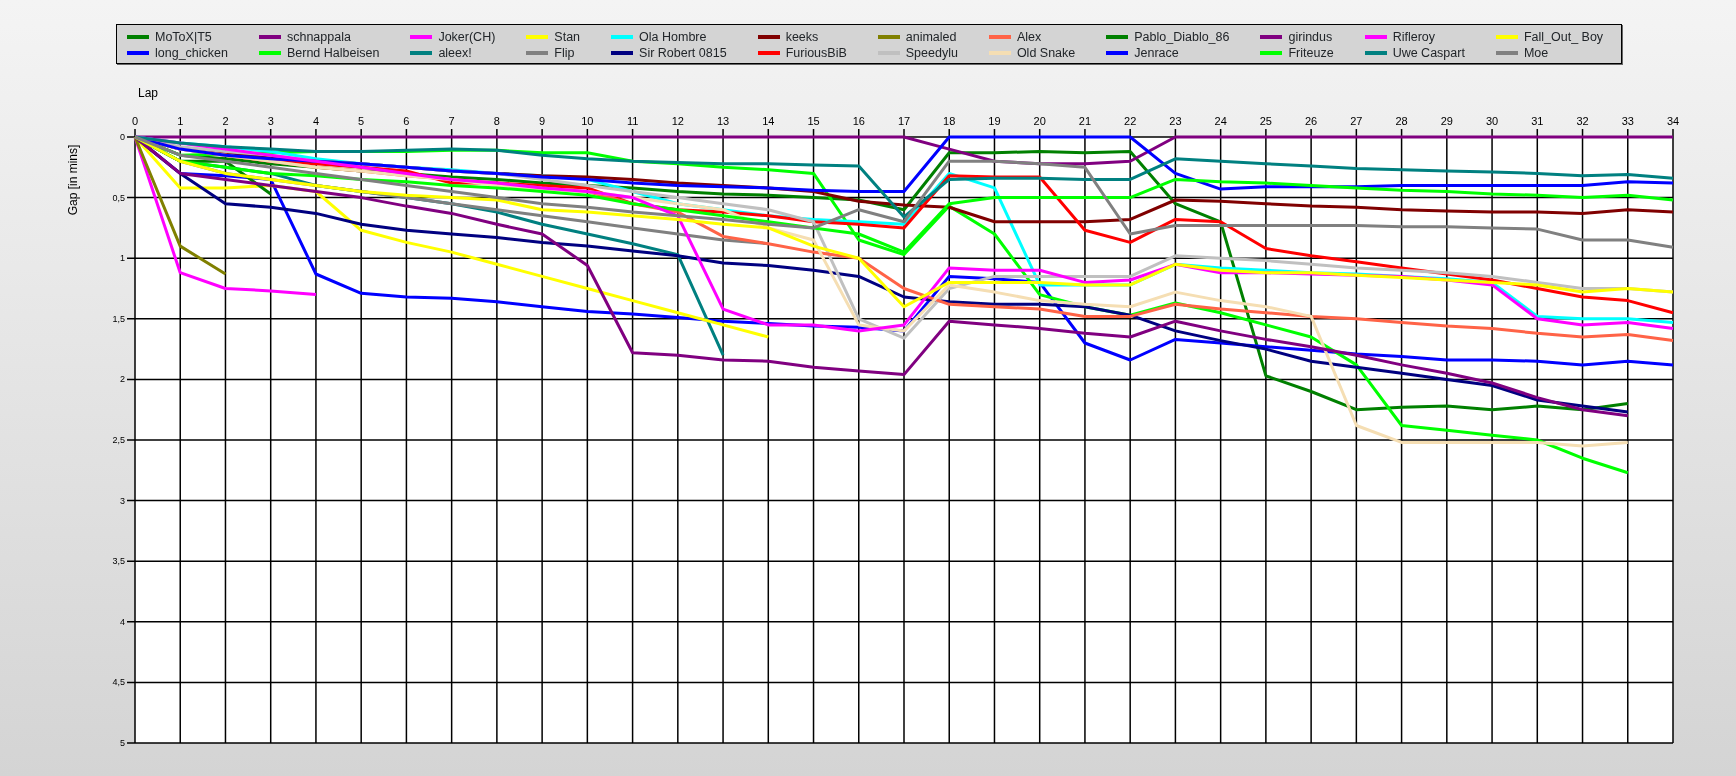  What do you see at coordinates (858, 121) in the screenshot?
I see `x-tick-label: 16` at bounding box center [858, 121].